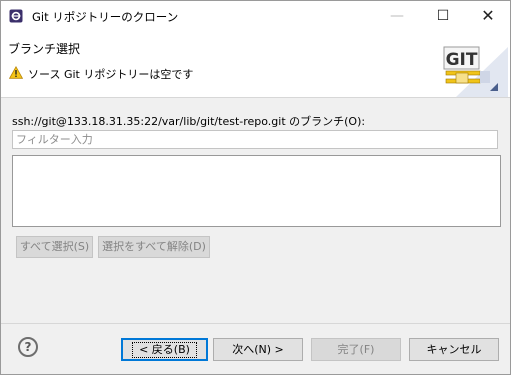 The height and width of the screenshot is (375, 511). What do you see at coordinates (111, 74) in the screenshot?
I see `warning-message: ソース Git リポジトリーは空です` at bounding box center [111, 74].